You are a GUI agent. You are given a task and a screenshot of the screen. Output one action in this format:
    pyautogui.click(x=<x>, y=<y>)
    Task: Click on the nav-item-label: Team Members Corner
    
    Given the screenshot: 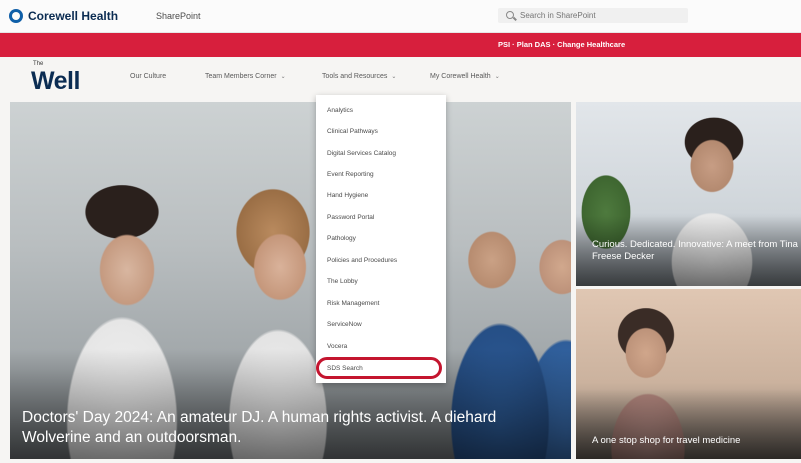 What is the action you would take?
    pyautogui.click(x=241, y=76)
    